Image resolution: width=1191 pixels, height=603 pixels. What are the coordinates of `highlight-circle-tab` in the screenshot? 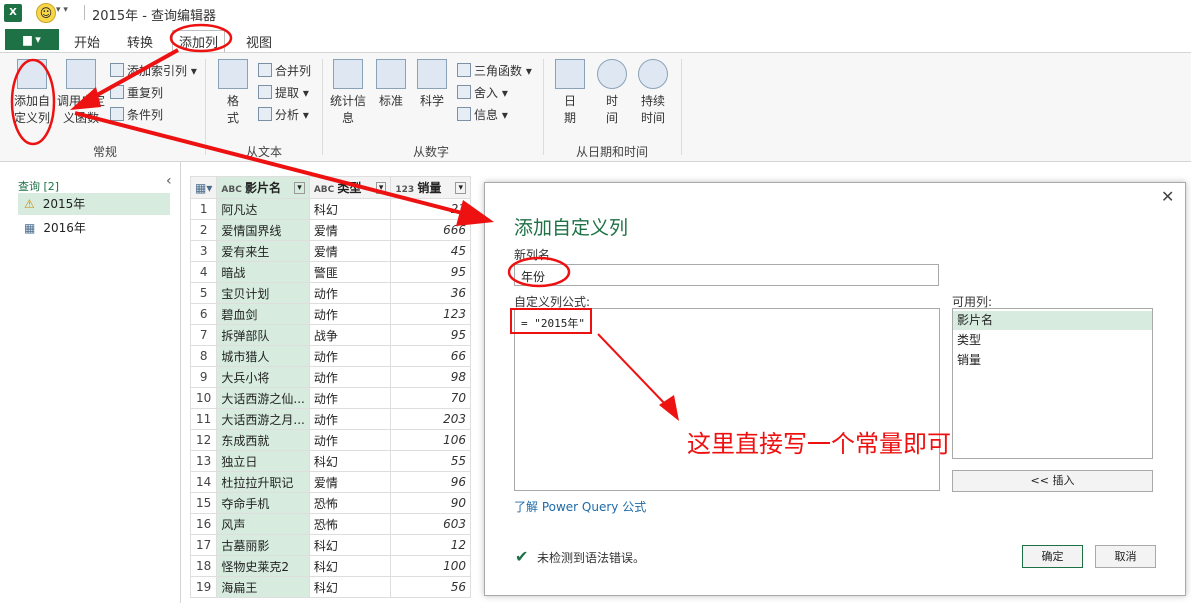 It's located at (201, 38).